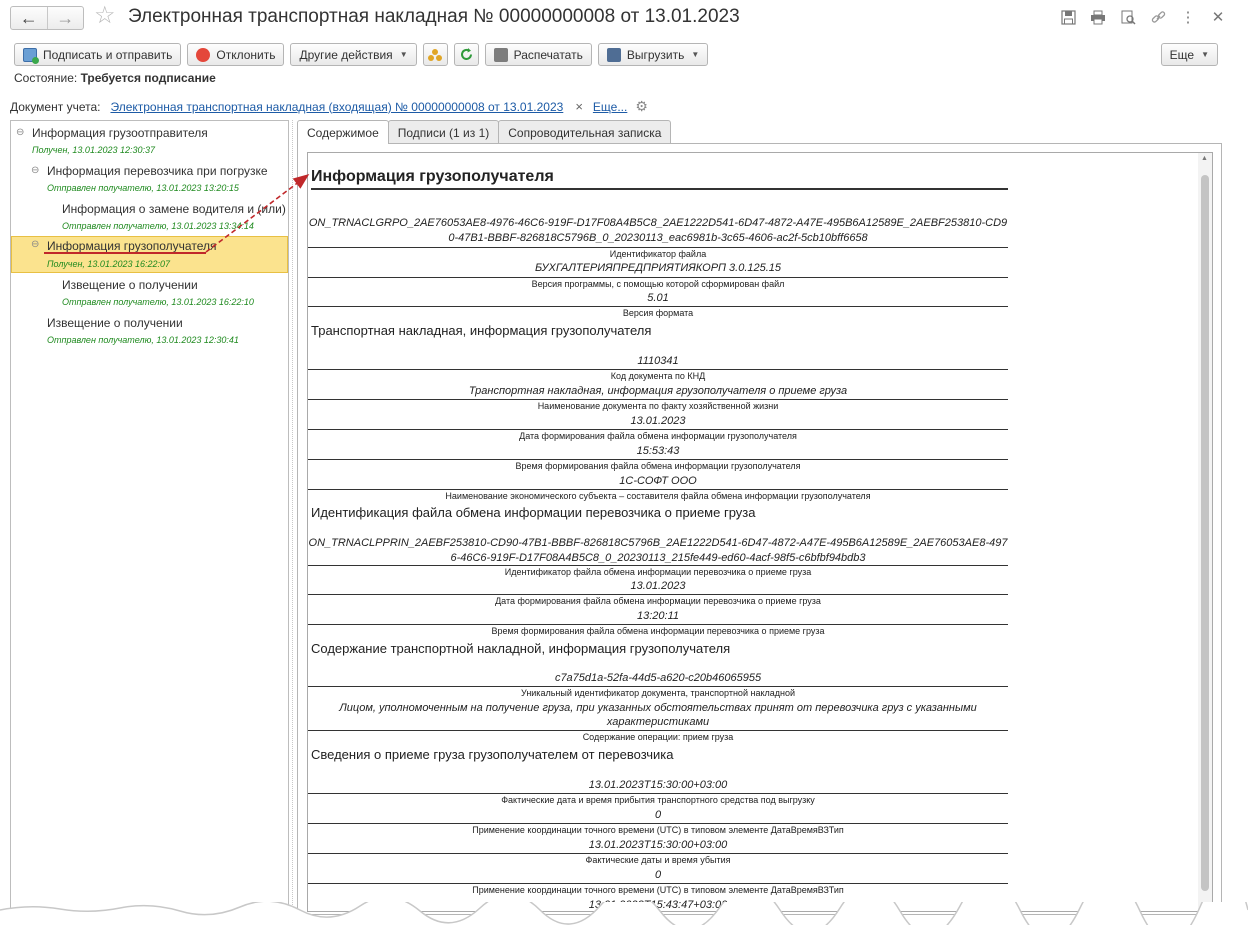  I want to click on export-label: Выгрузить, so click(655, 54).